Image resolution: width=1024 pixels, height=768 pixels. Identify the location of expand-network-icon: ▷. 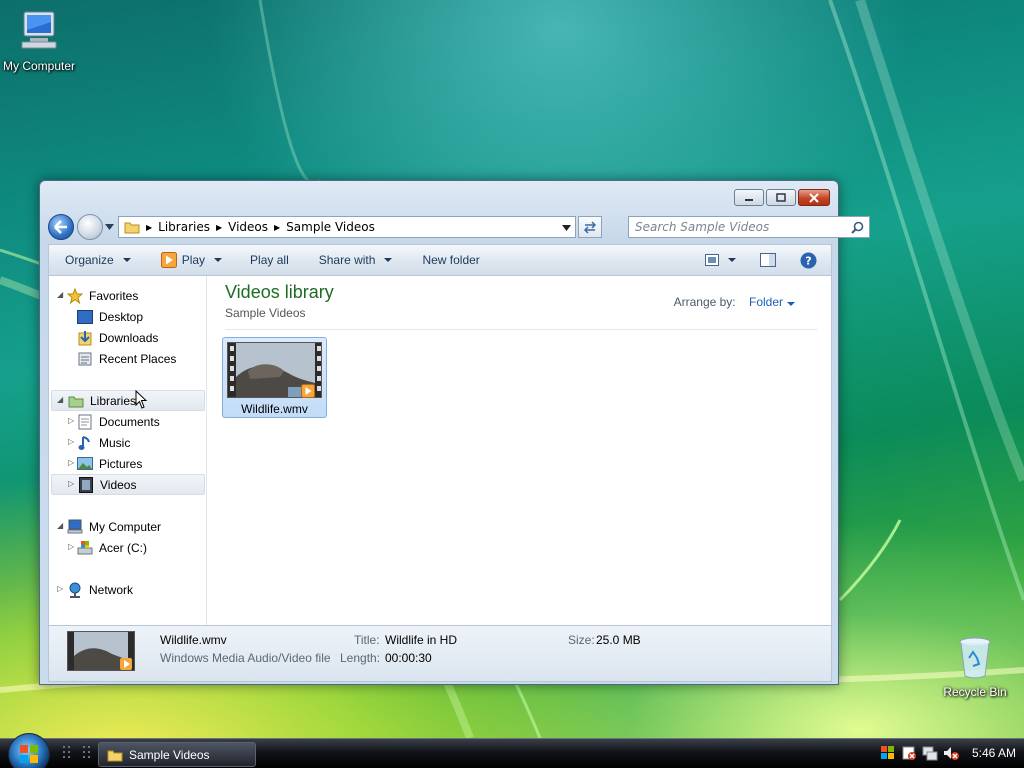
(60, 588).